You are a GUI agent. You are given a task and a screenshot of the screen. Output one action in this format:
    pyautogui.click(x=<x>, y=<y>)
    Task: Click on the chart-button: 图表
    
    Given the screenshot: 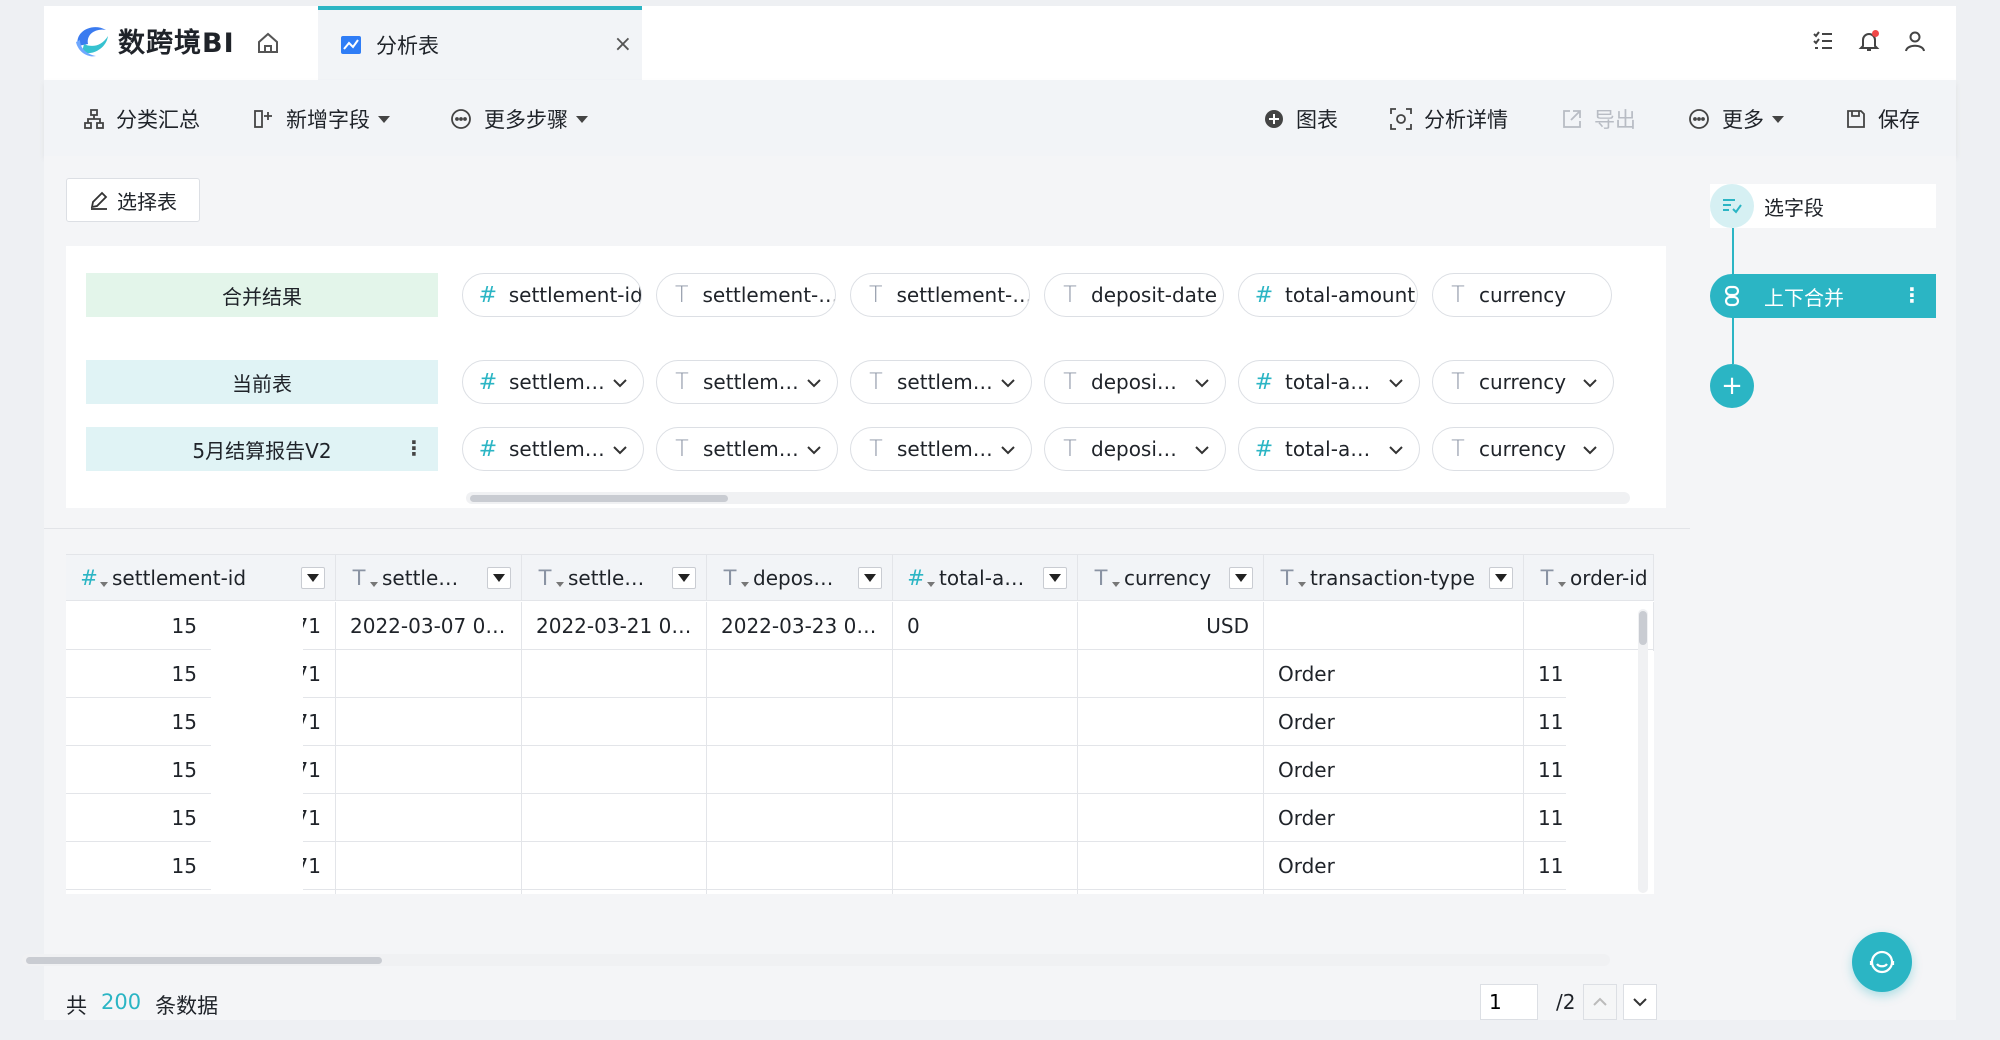 What is the action you would take?
    pyautogui.click(x=1301, y=119)
    